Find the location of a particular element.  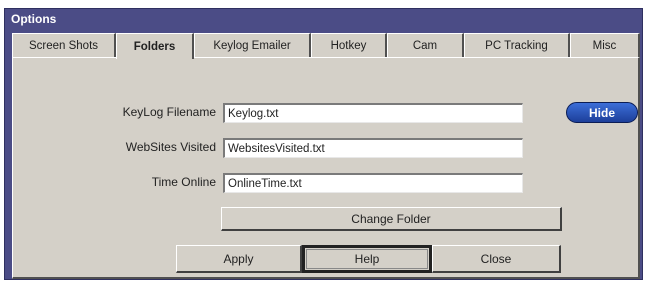

hide-button: Hide is located at coordinates (602, 112).